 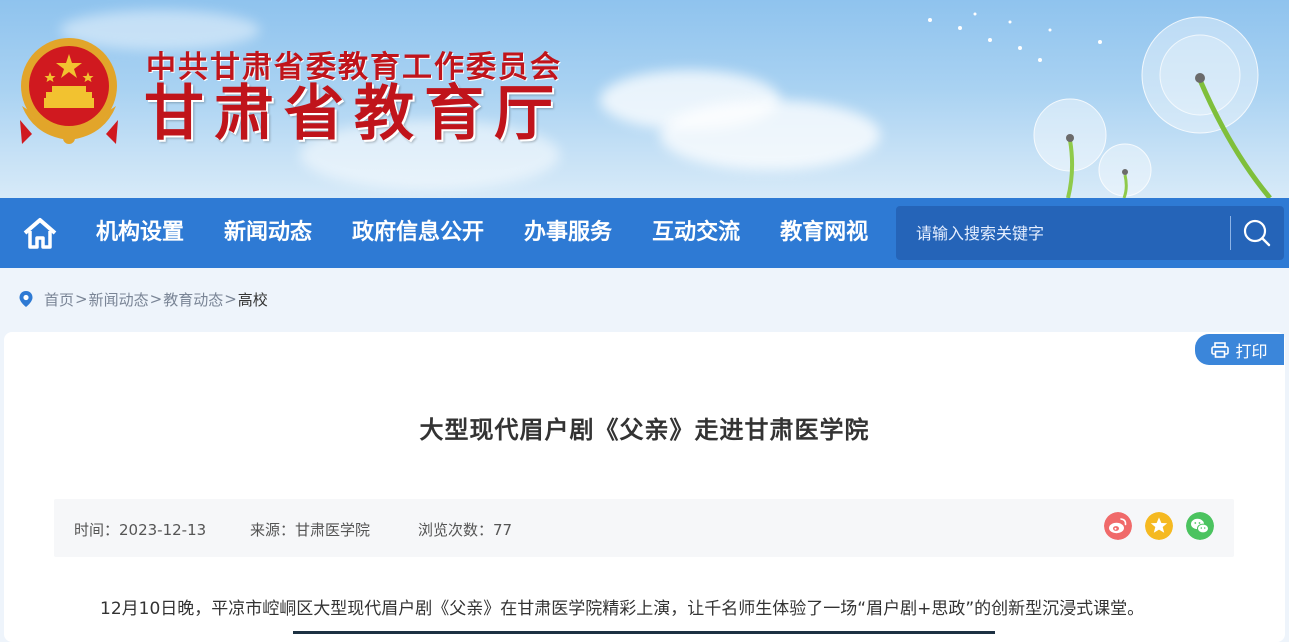 What do you see at coordinates (1200, 526) in the screenshot?
I see `wechat-icon` at bounding box center [1200, 526].